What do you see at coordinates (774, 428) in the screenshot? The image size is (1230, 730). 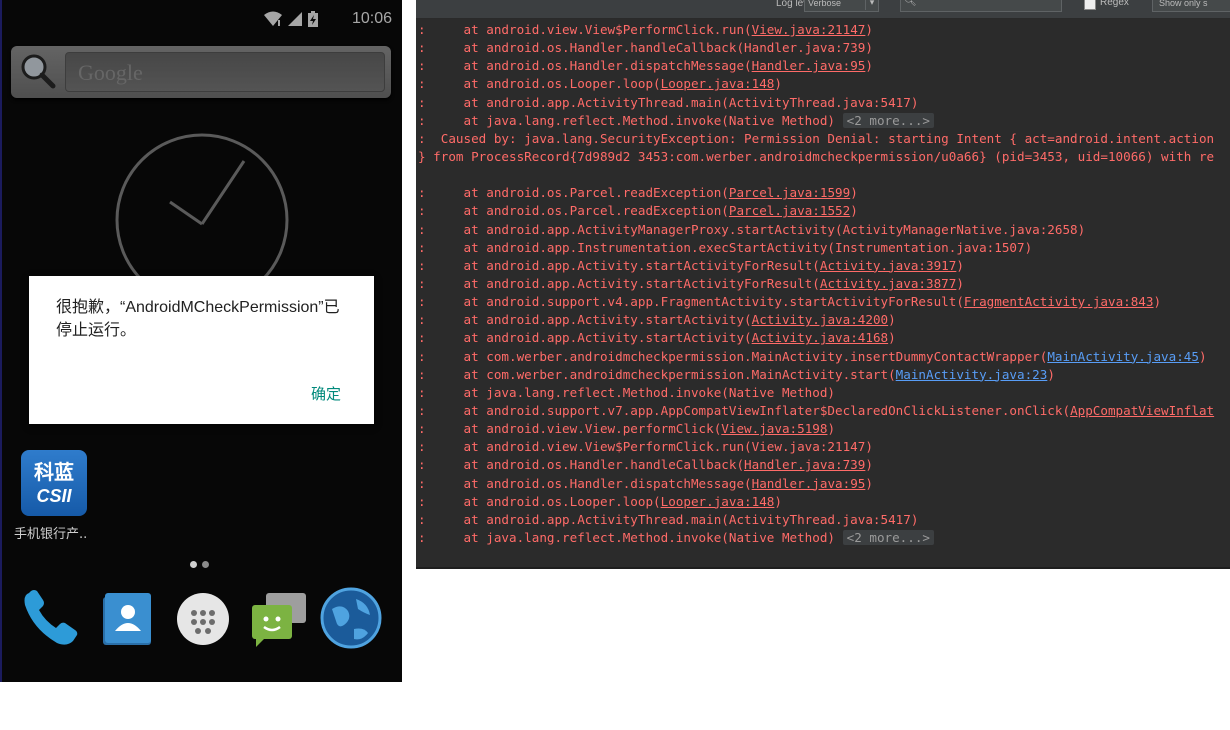 I see `source-link: View.java:5198` at bounding box center [774, 428].